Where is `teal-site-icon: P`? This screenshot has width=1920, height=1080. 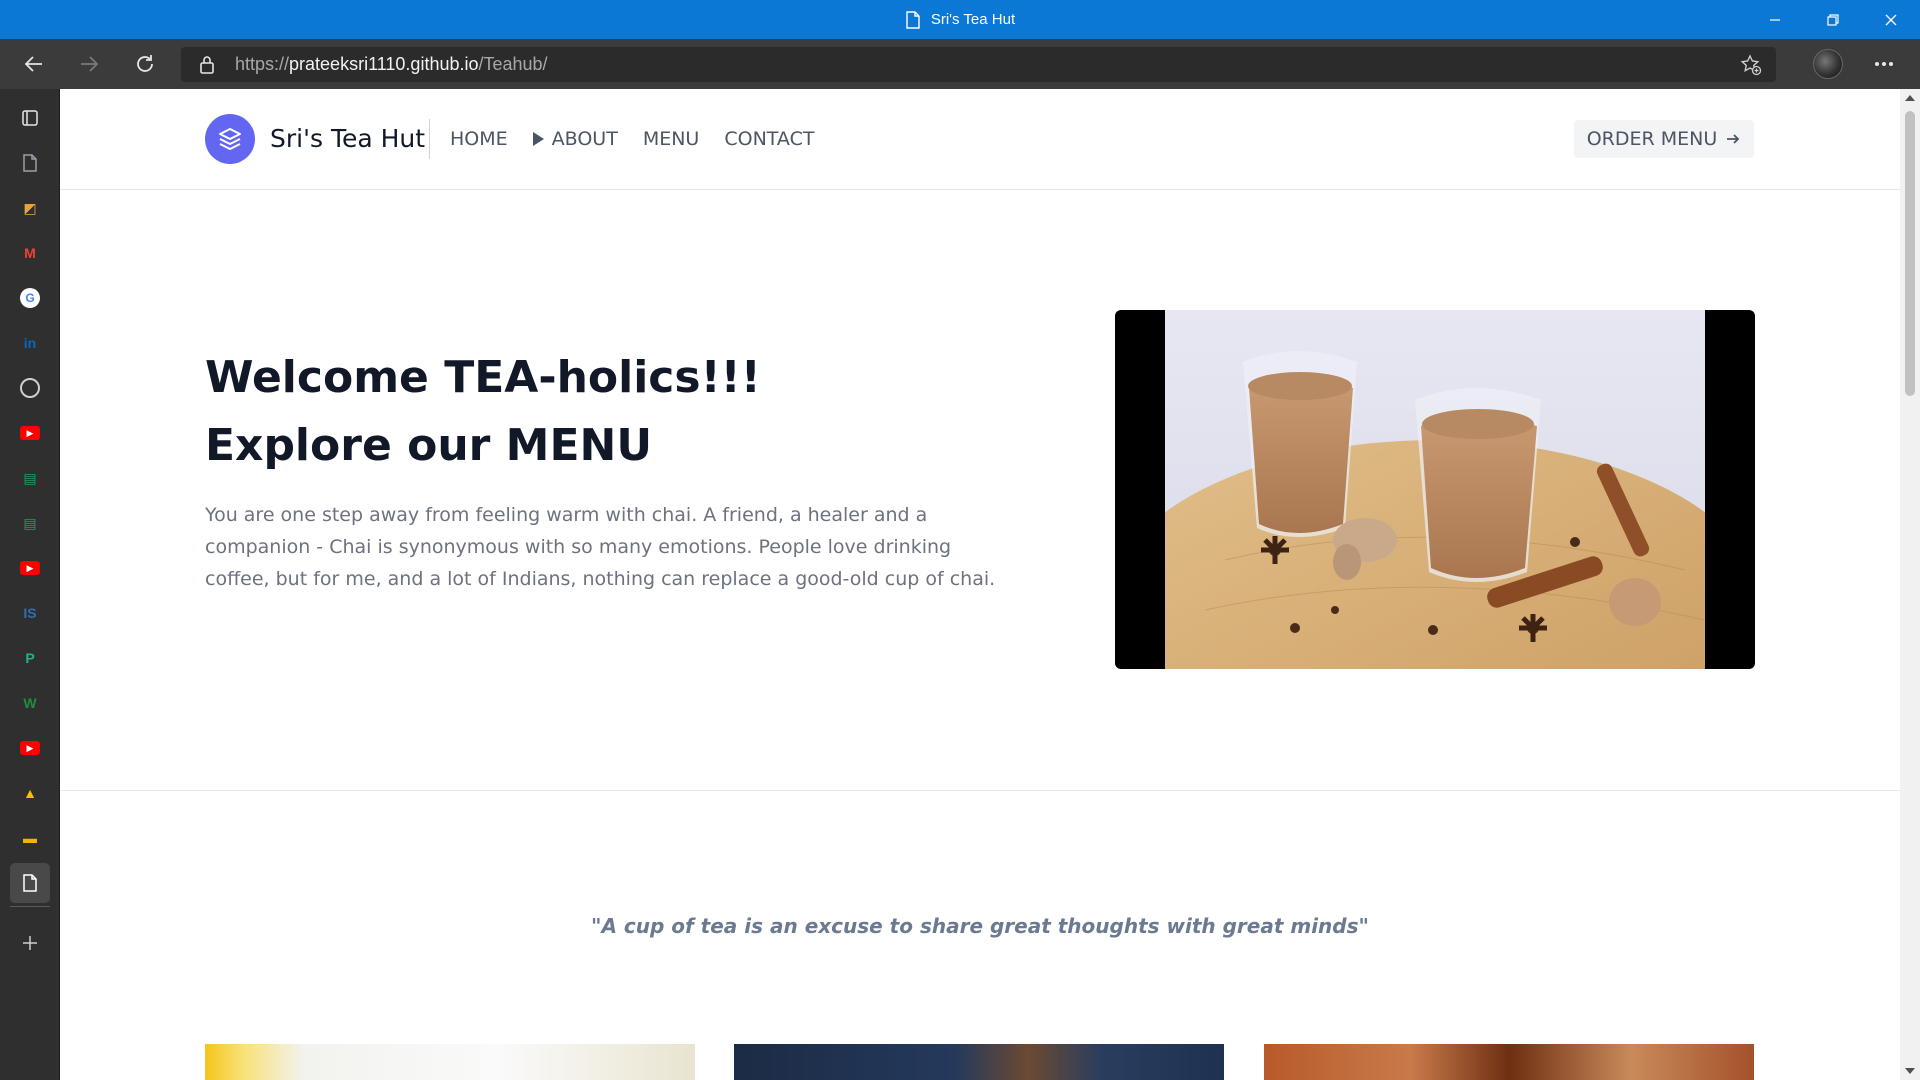 teal-site-icon: P is located at coordinates (30, 658).